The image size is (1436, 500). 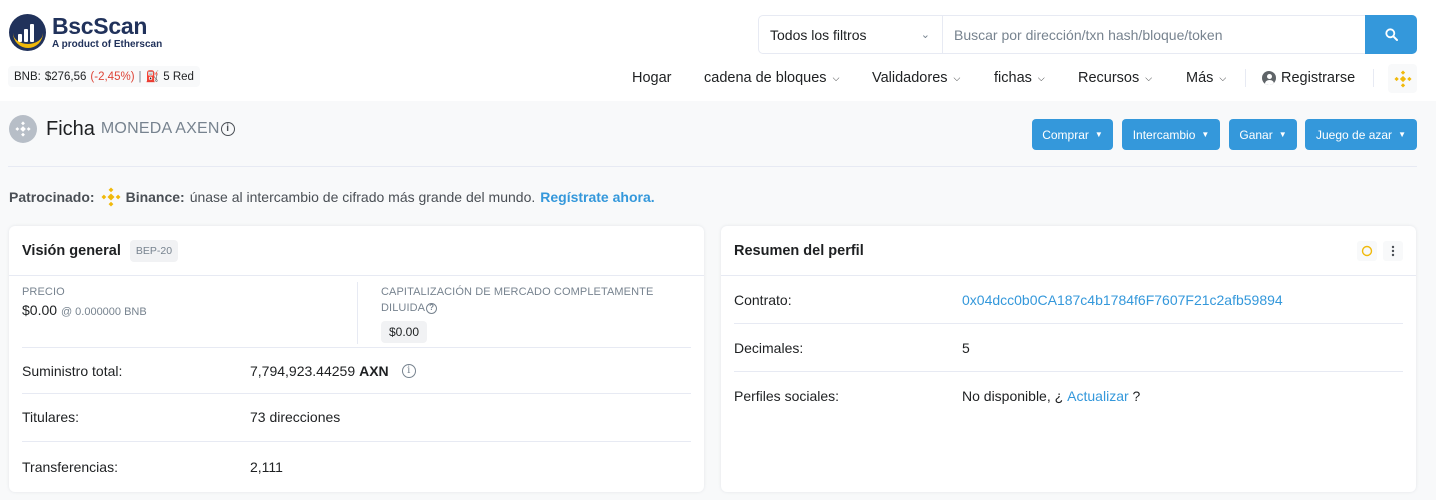 I want to click on logo-name: BscScan, so click(x=100, y=26).